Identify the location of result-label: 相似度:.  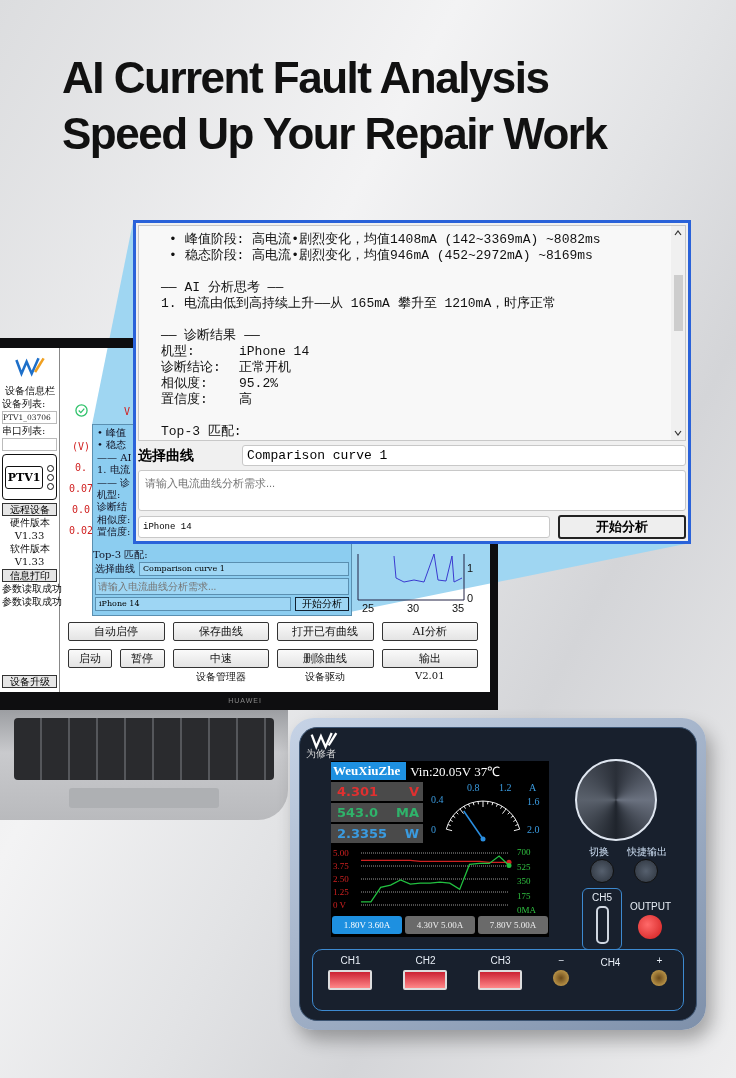
(185, 384).